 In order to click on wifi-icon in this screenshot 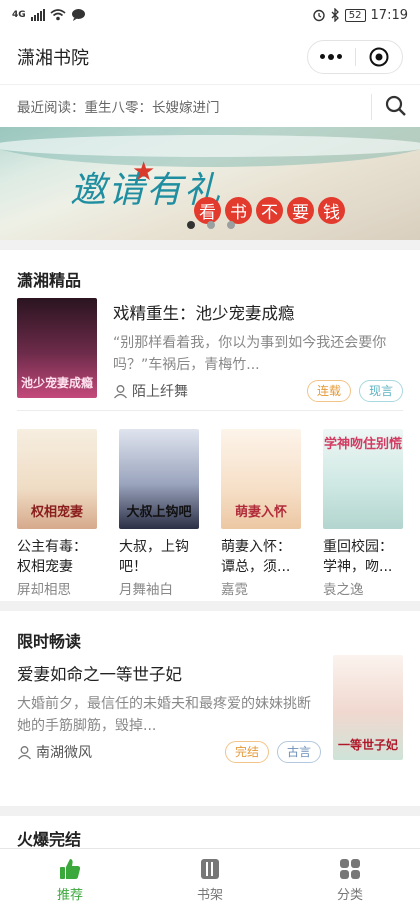, I will do `click(58, 15)`.